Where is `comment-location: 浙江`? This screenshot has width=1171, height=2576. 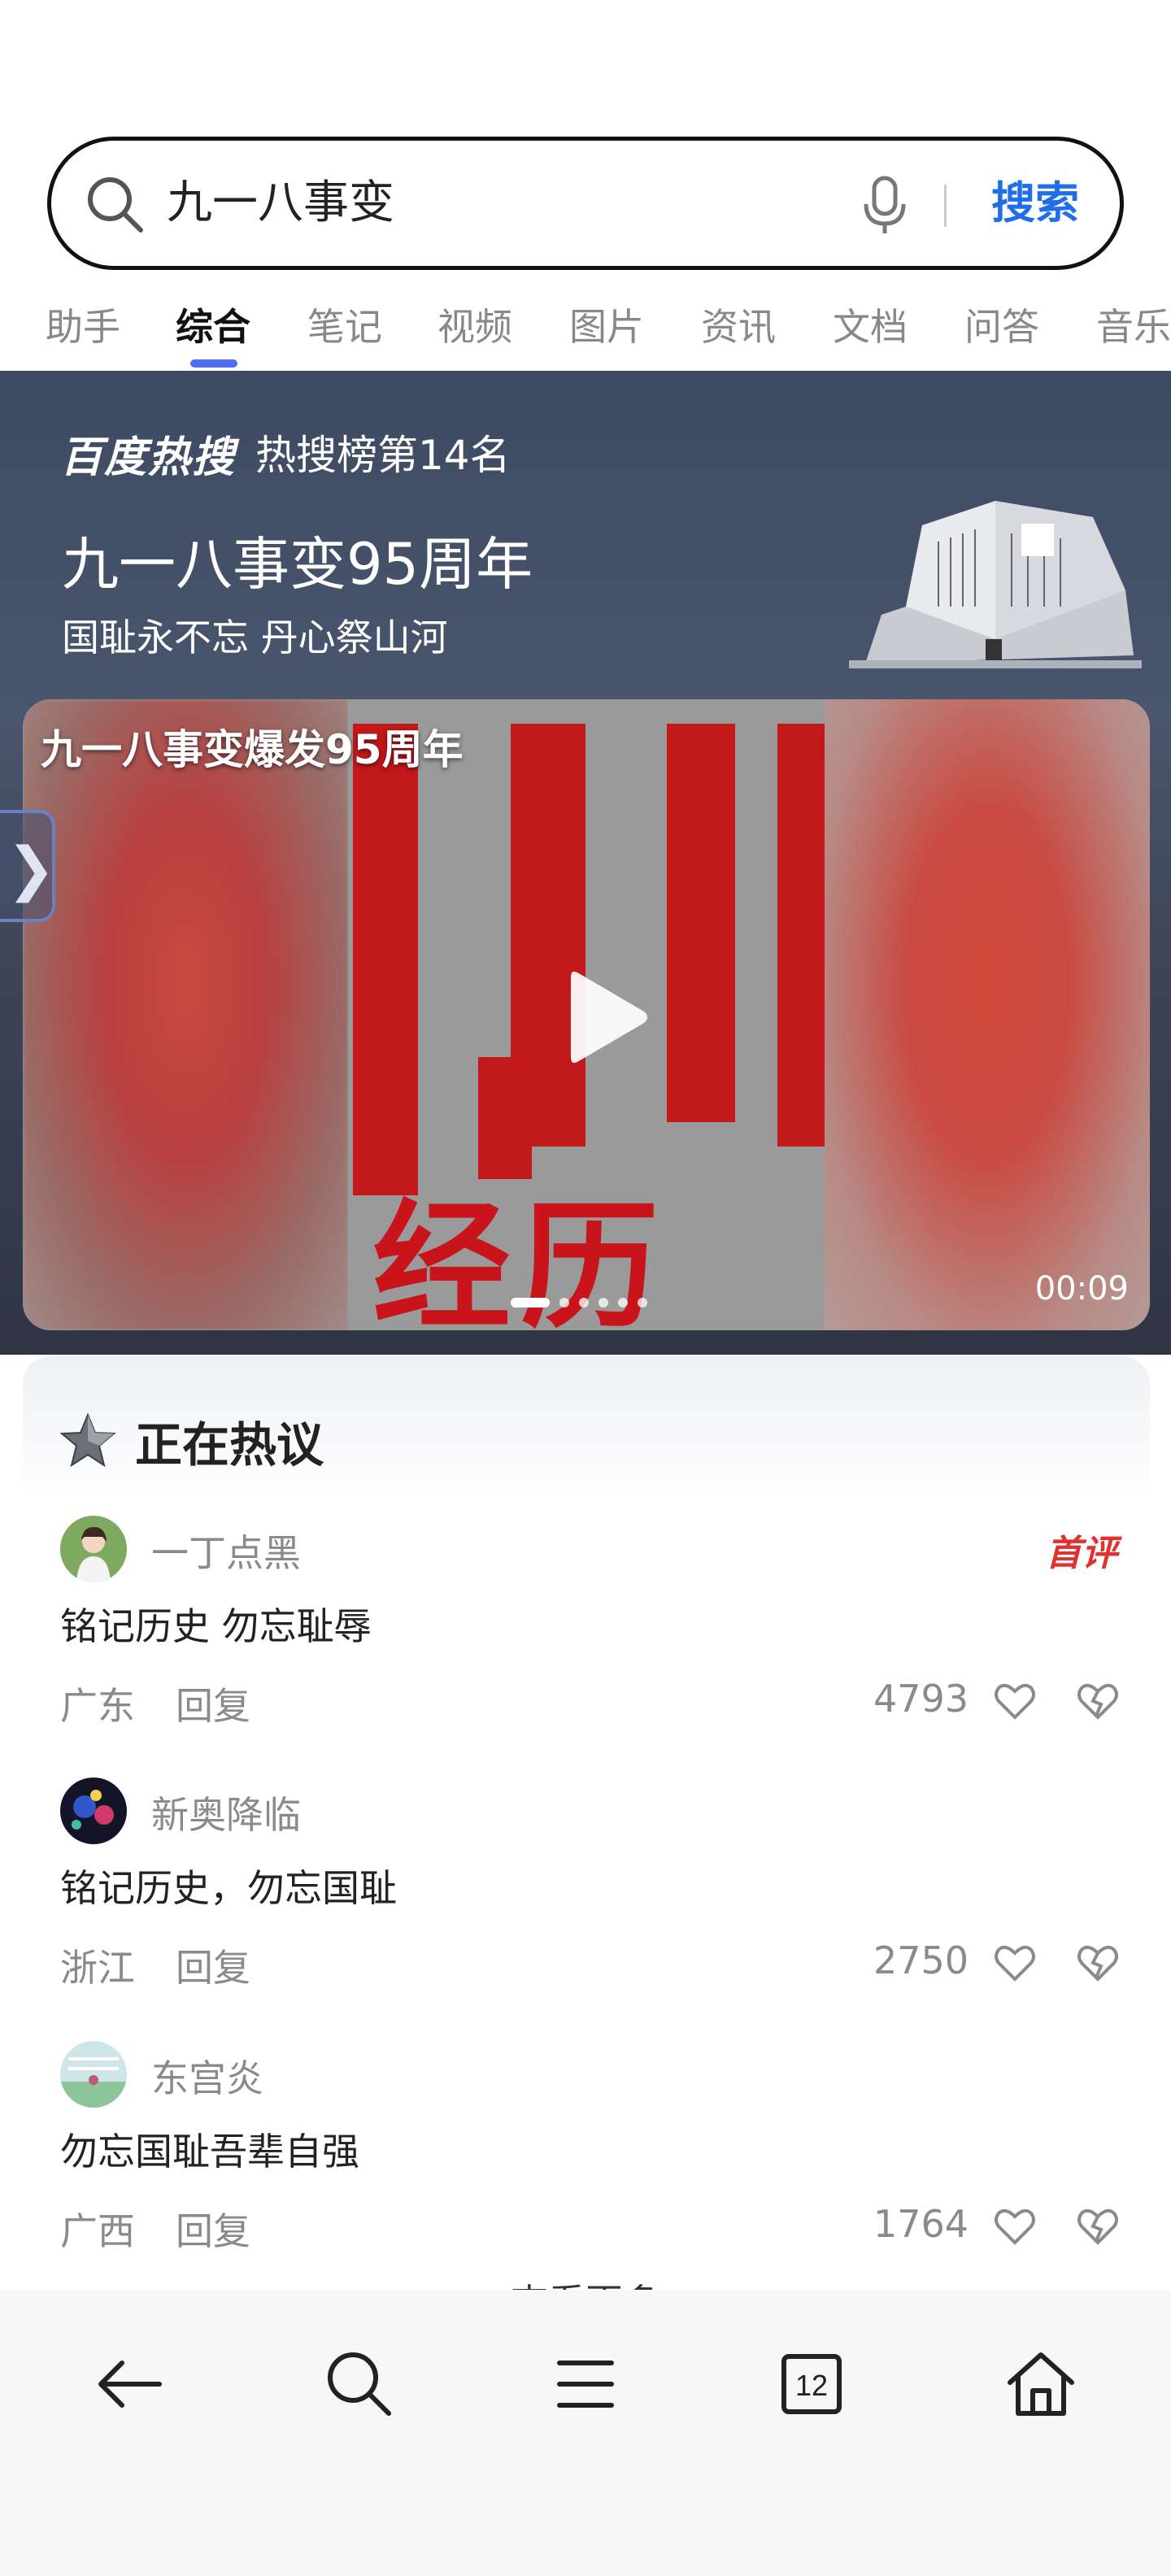 comment-location: 浙江 is located at coordinates (97, 1968).